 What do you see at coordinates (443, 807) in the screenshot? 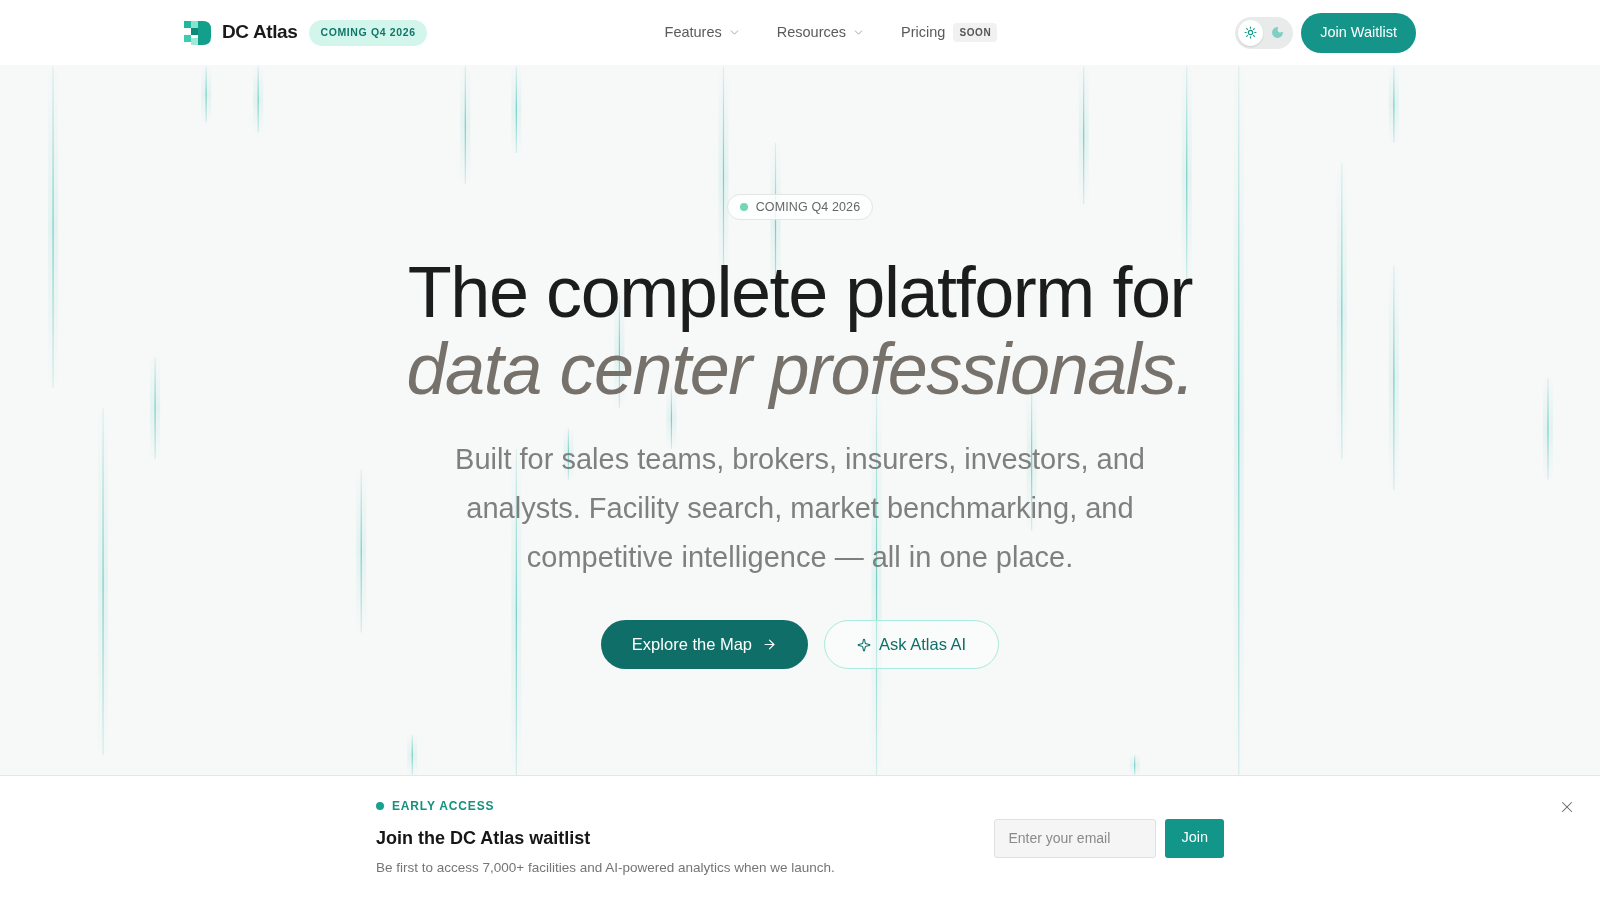
I see `eyebrow-label: EARLY ACCESS` at bounding box center [443, 807].